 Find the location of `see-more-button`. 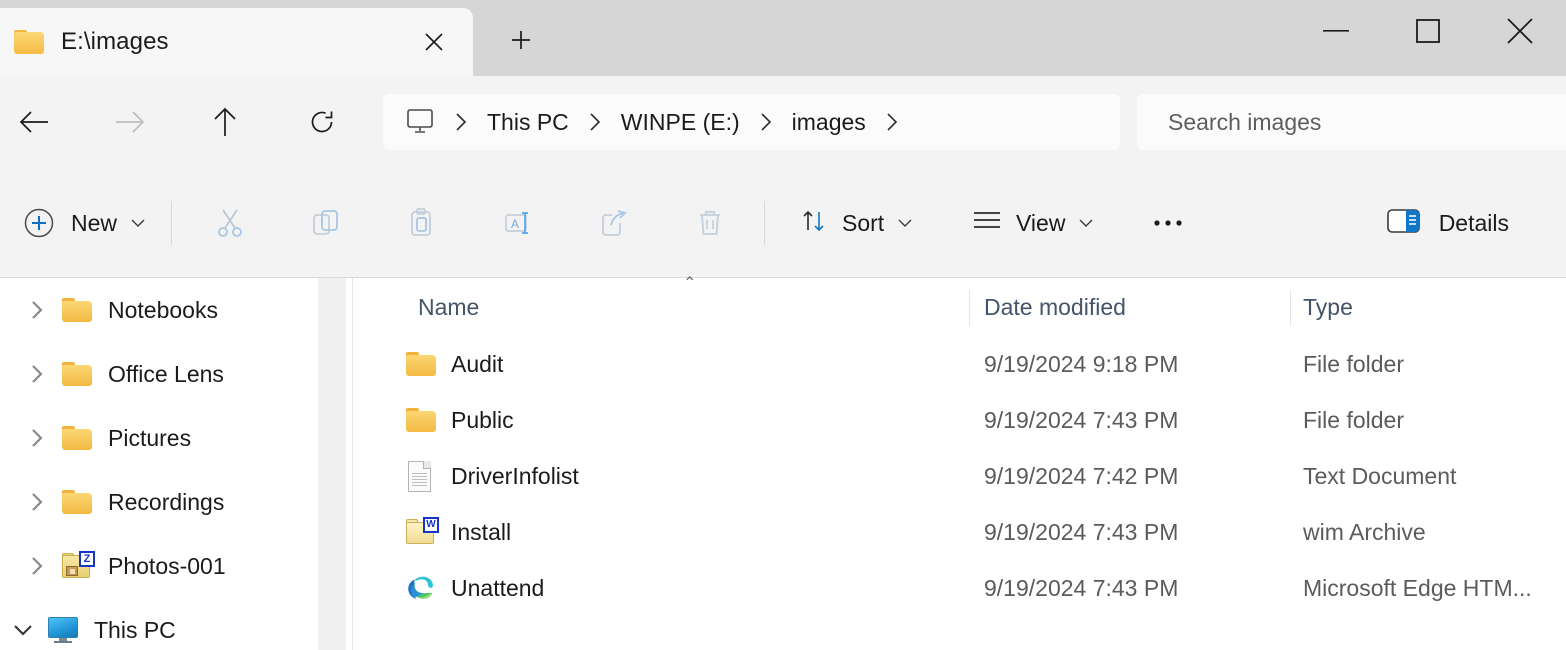

see-more-button is located at coordinates (1168, 223).